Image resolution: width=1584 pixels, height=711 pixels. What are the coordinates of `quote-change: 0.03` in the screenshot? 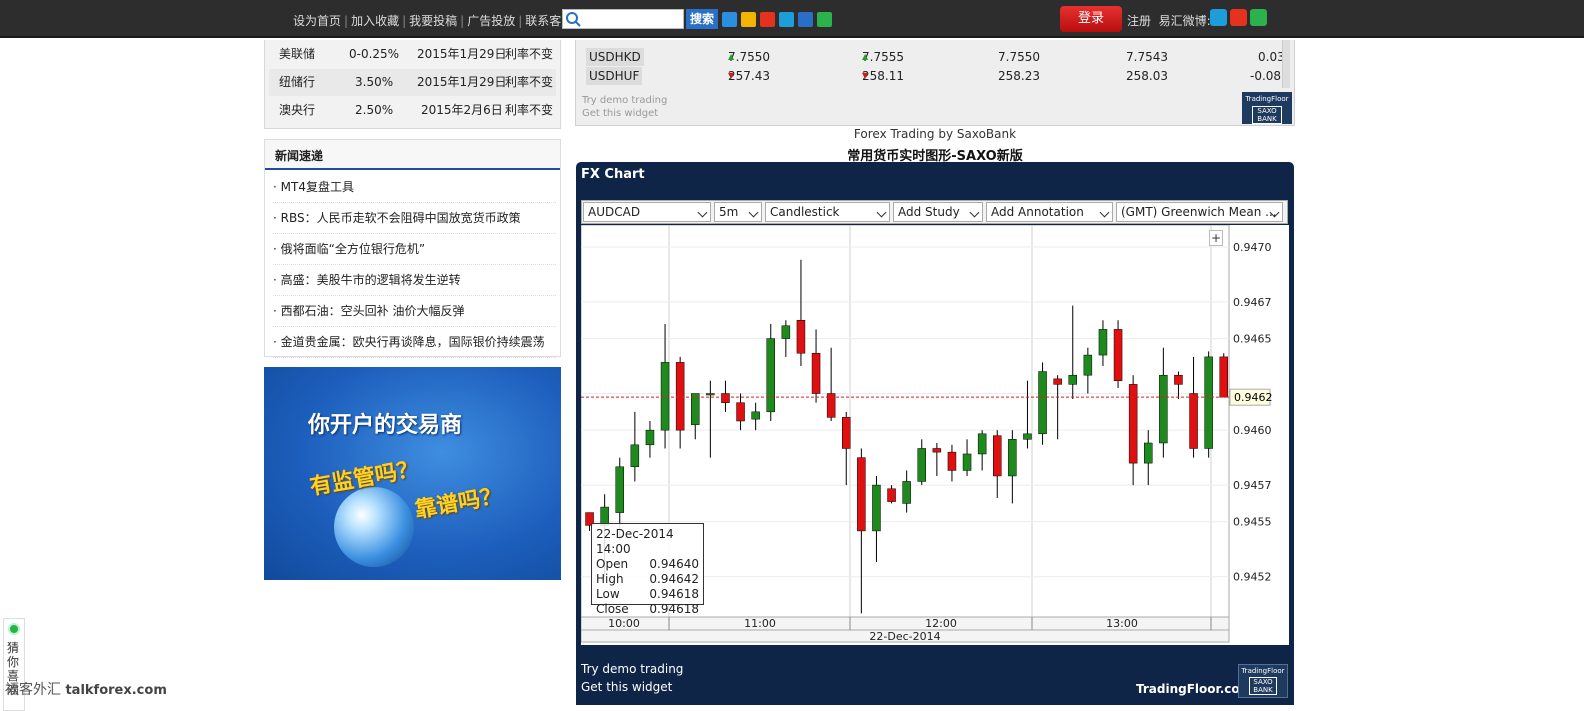 It's located at (1271, 57).